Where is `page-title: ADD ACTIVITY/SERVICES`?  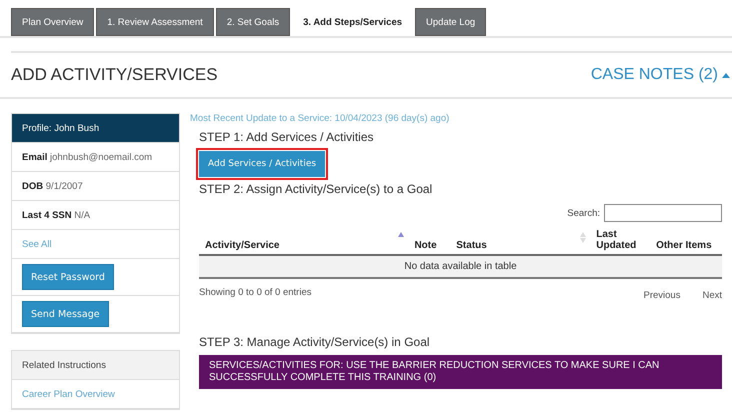 page-title: ADD ACTIVITY/SERVICES is located at coordinates (114, 75).